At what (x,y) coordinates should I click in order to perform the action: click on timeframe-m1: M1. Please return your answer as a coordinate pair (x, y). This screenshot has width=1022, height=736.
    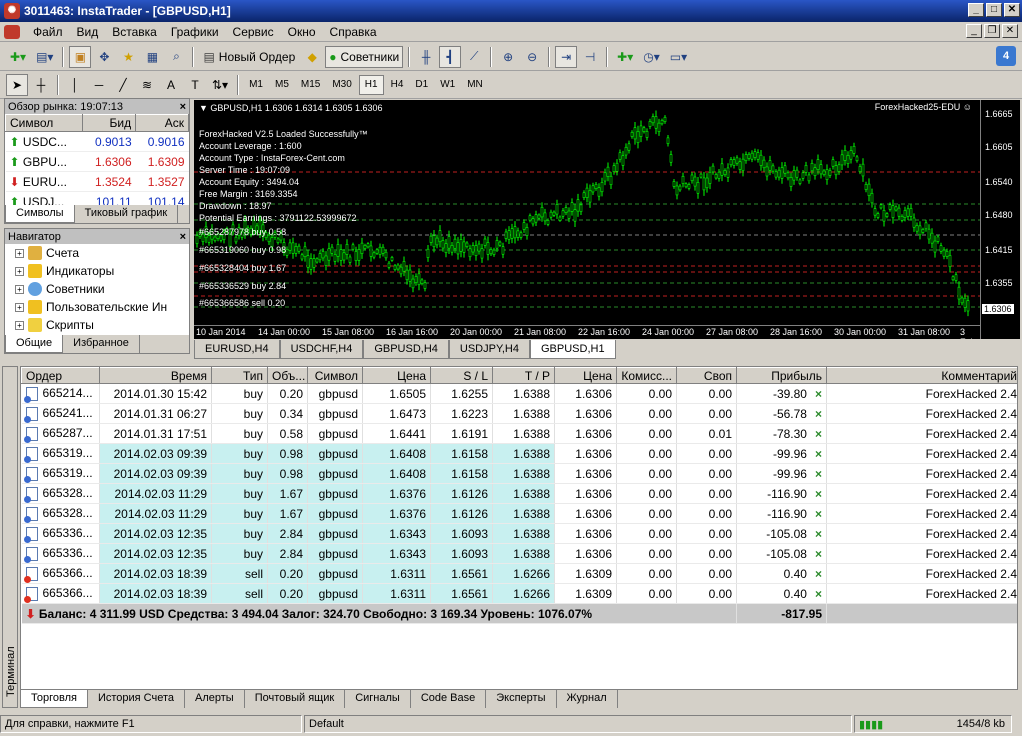
    Looking at the image, I should click on (256, 85).